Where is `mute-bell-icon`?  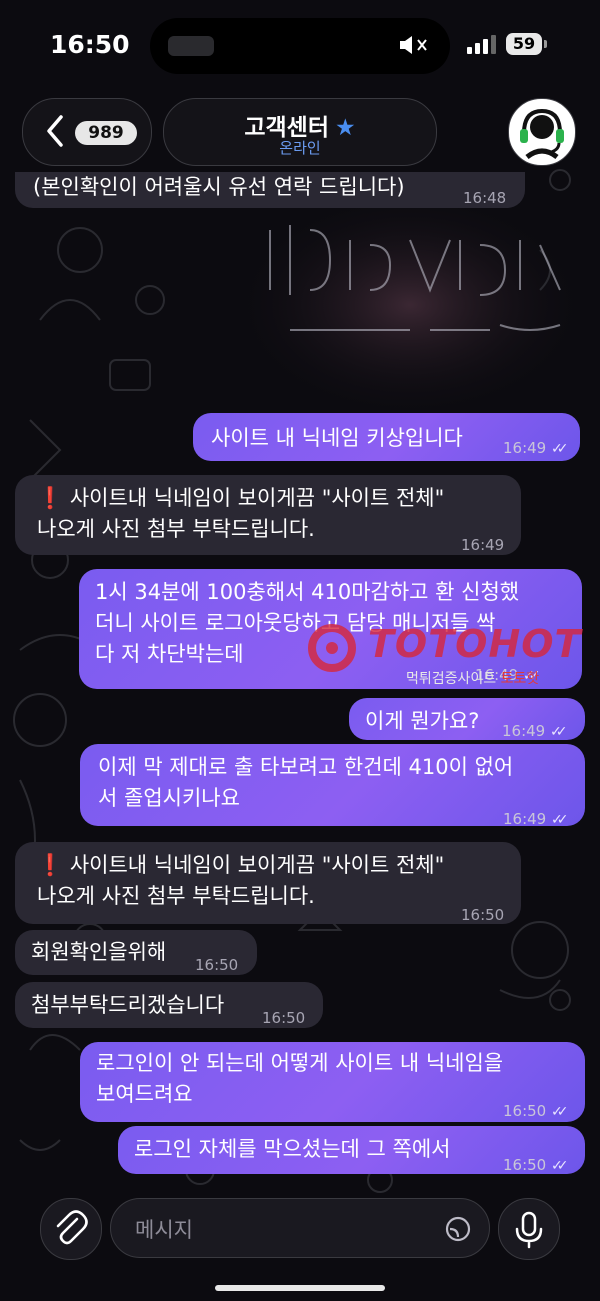
mute-bell-icon is located at coordinates (413, 45).